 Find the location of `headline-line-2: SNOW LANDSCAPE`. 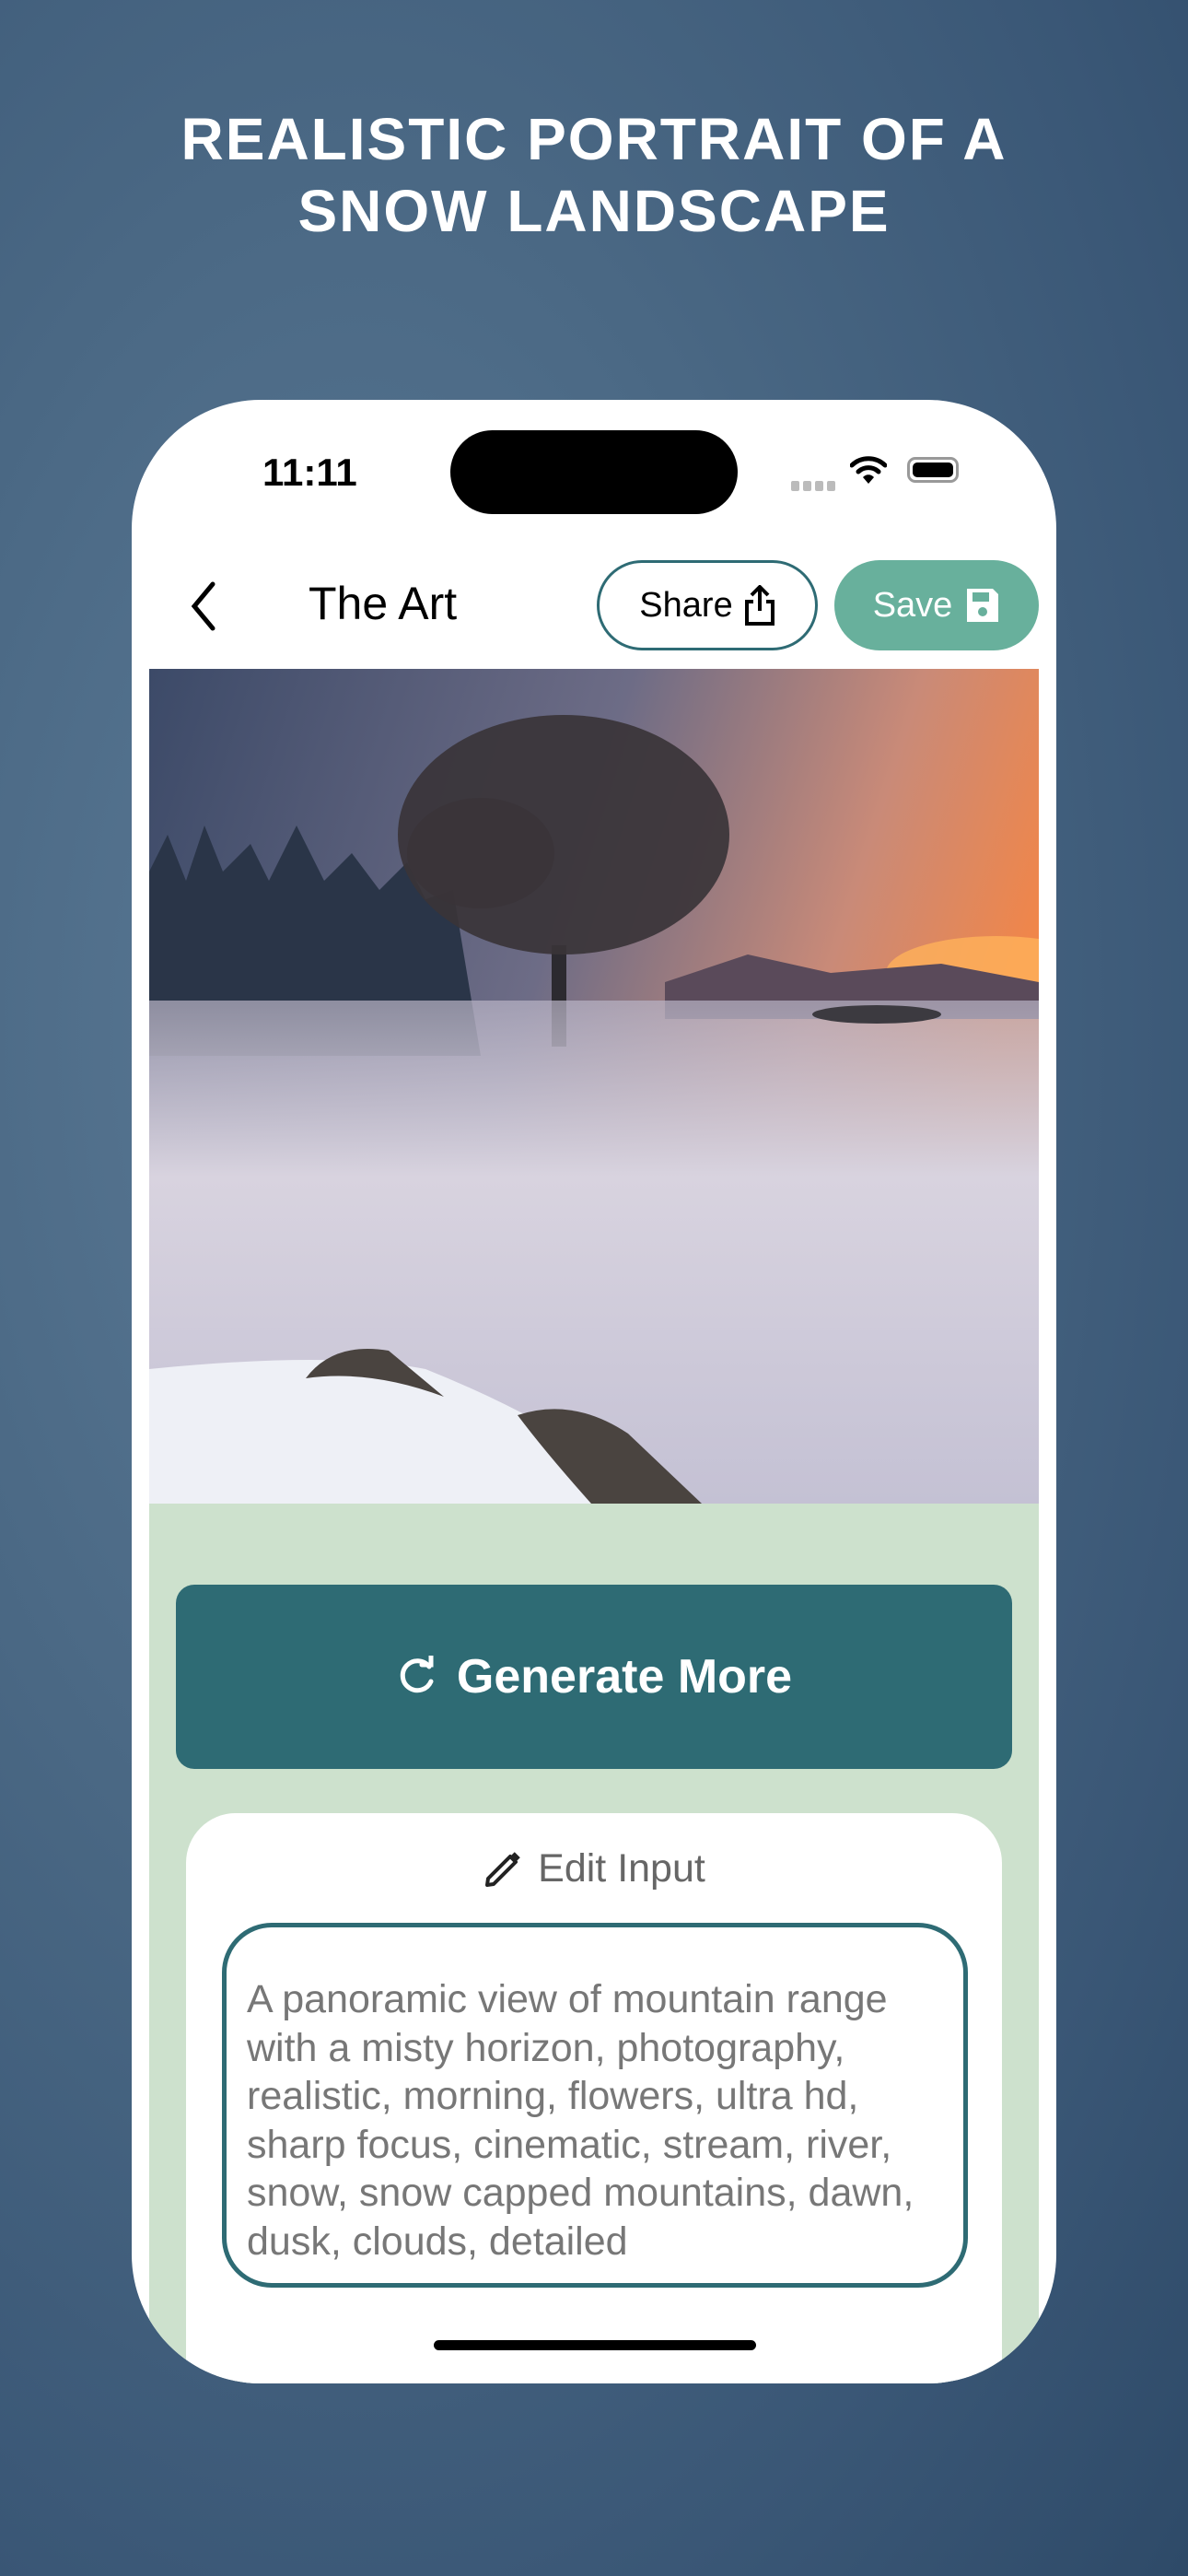

headline-line-2: SNOW LANDSCAPE is located at coordinates (594, 211).